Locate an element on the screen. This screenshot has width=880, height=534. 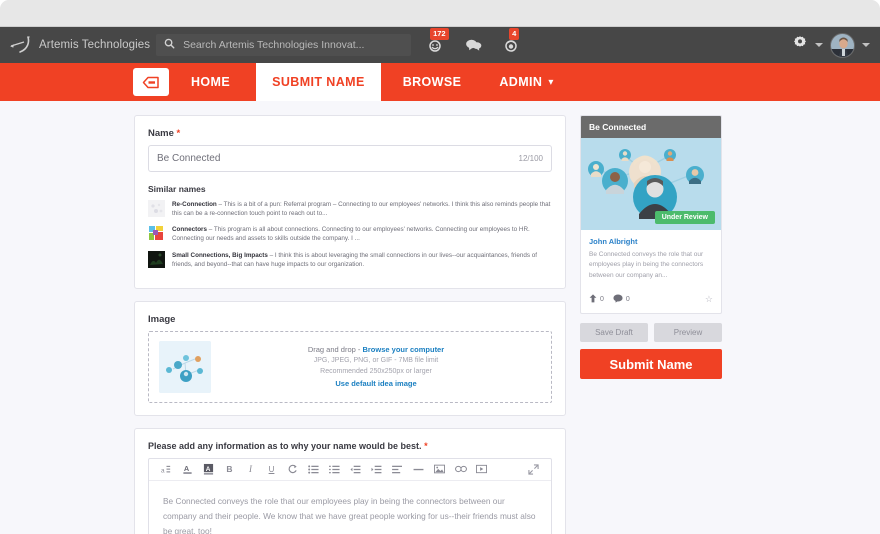
settings-chevron-down-icon is located at coordinates (819, 45).